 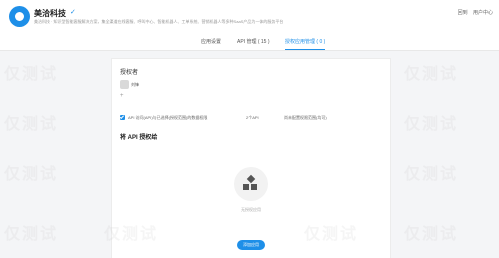 What do you see at coordinates (483, 13) in the screenshot?
I see `header-link-user-center: 用户中心` at bounding box center [483, 13].